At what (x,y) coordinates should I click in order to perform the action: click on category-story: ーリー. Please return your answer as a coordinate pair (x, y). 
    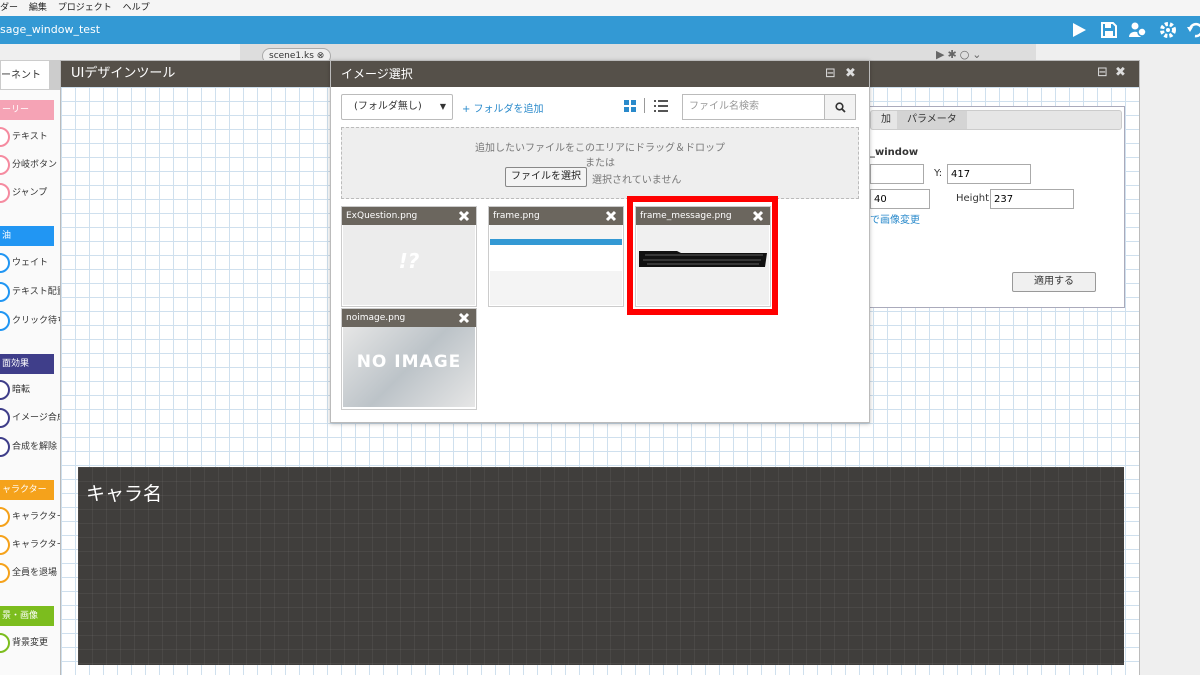
    Looking at the image, I should click on (27, 110).